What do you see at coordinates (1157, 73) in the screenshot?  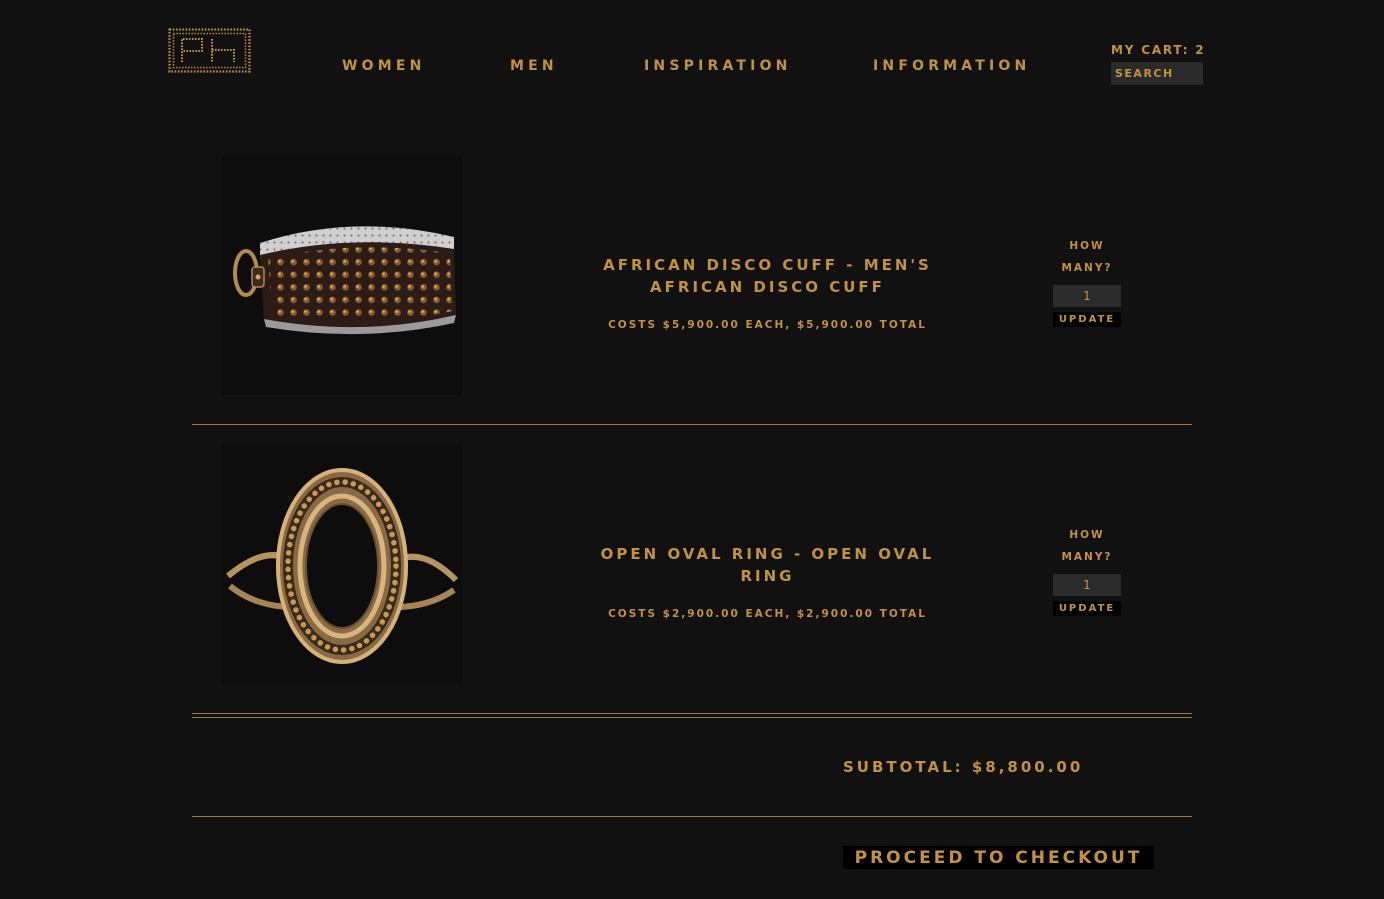 I see `search-input` at bounding box center [1157, 73].